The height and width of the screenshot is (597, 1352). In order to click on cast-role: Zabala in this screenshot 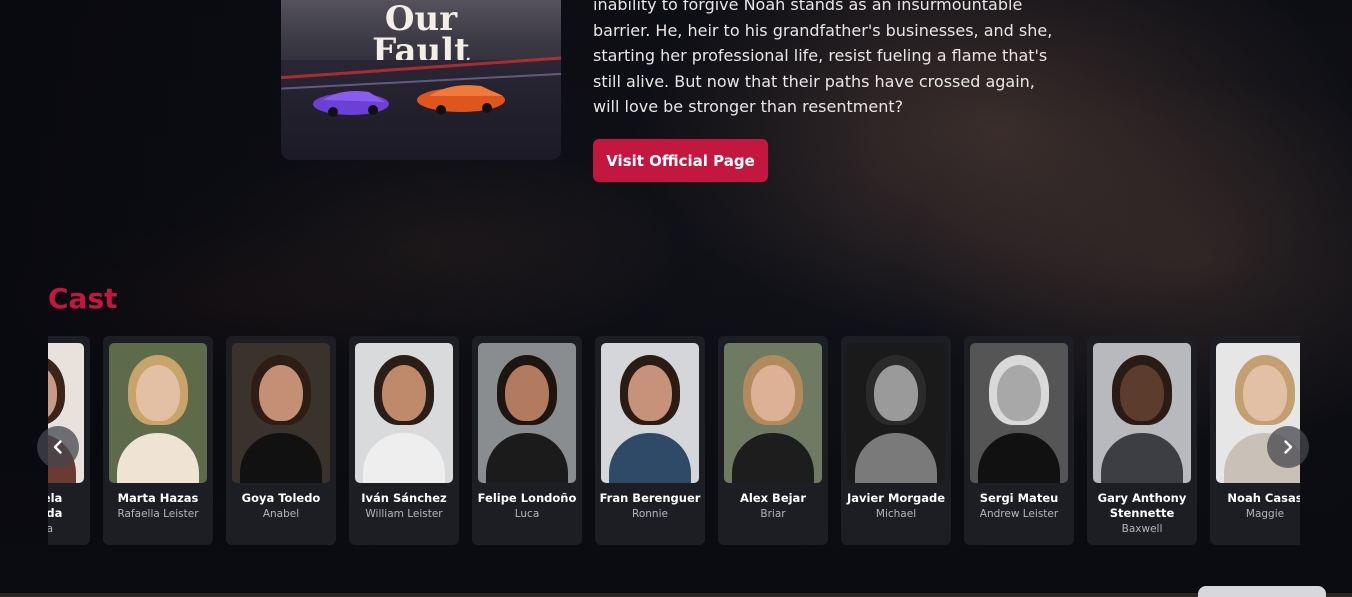, I will do `click(51, 529)`.